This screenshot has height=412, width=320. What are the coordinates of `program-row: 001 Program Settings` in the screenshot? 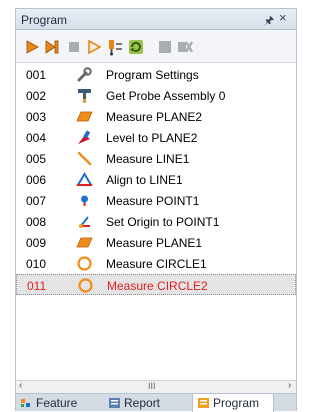 It's located at (156, 74).